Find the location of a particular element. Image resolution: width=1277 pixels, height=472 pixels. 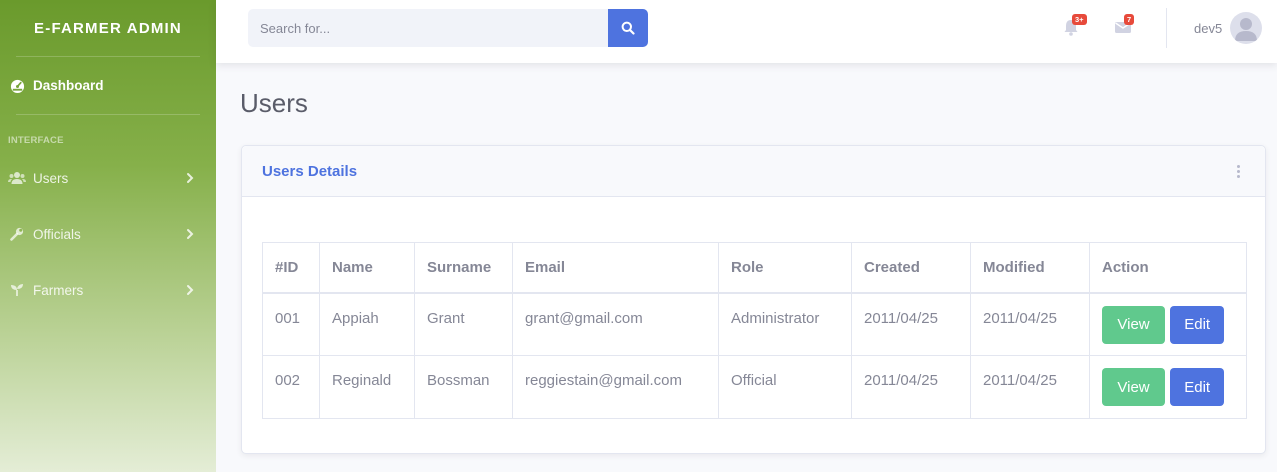

sidebar-item-dashboard: Dashboard is located at coordinates (108, 85).